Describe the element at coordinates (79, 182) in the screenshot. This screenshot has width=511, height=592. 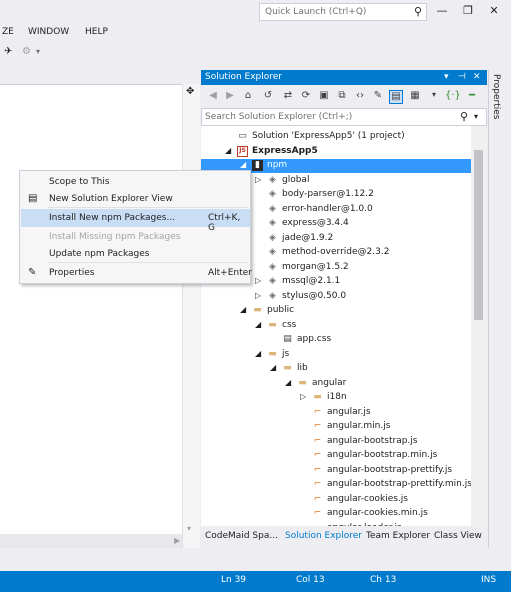
I see `menu-item-label: Scope to This` at that location.